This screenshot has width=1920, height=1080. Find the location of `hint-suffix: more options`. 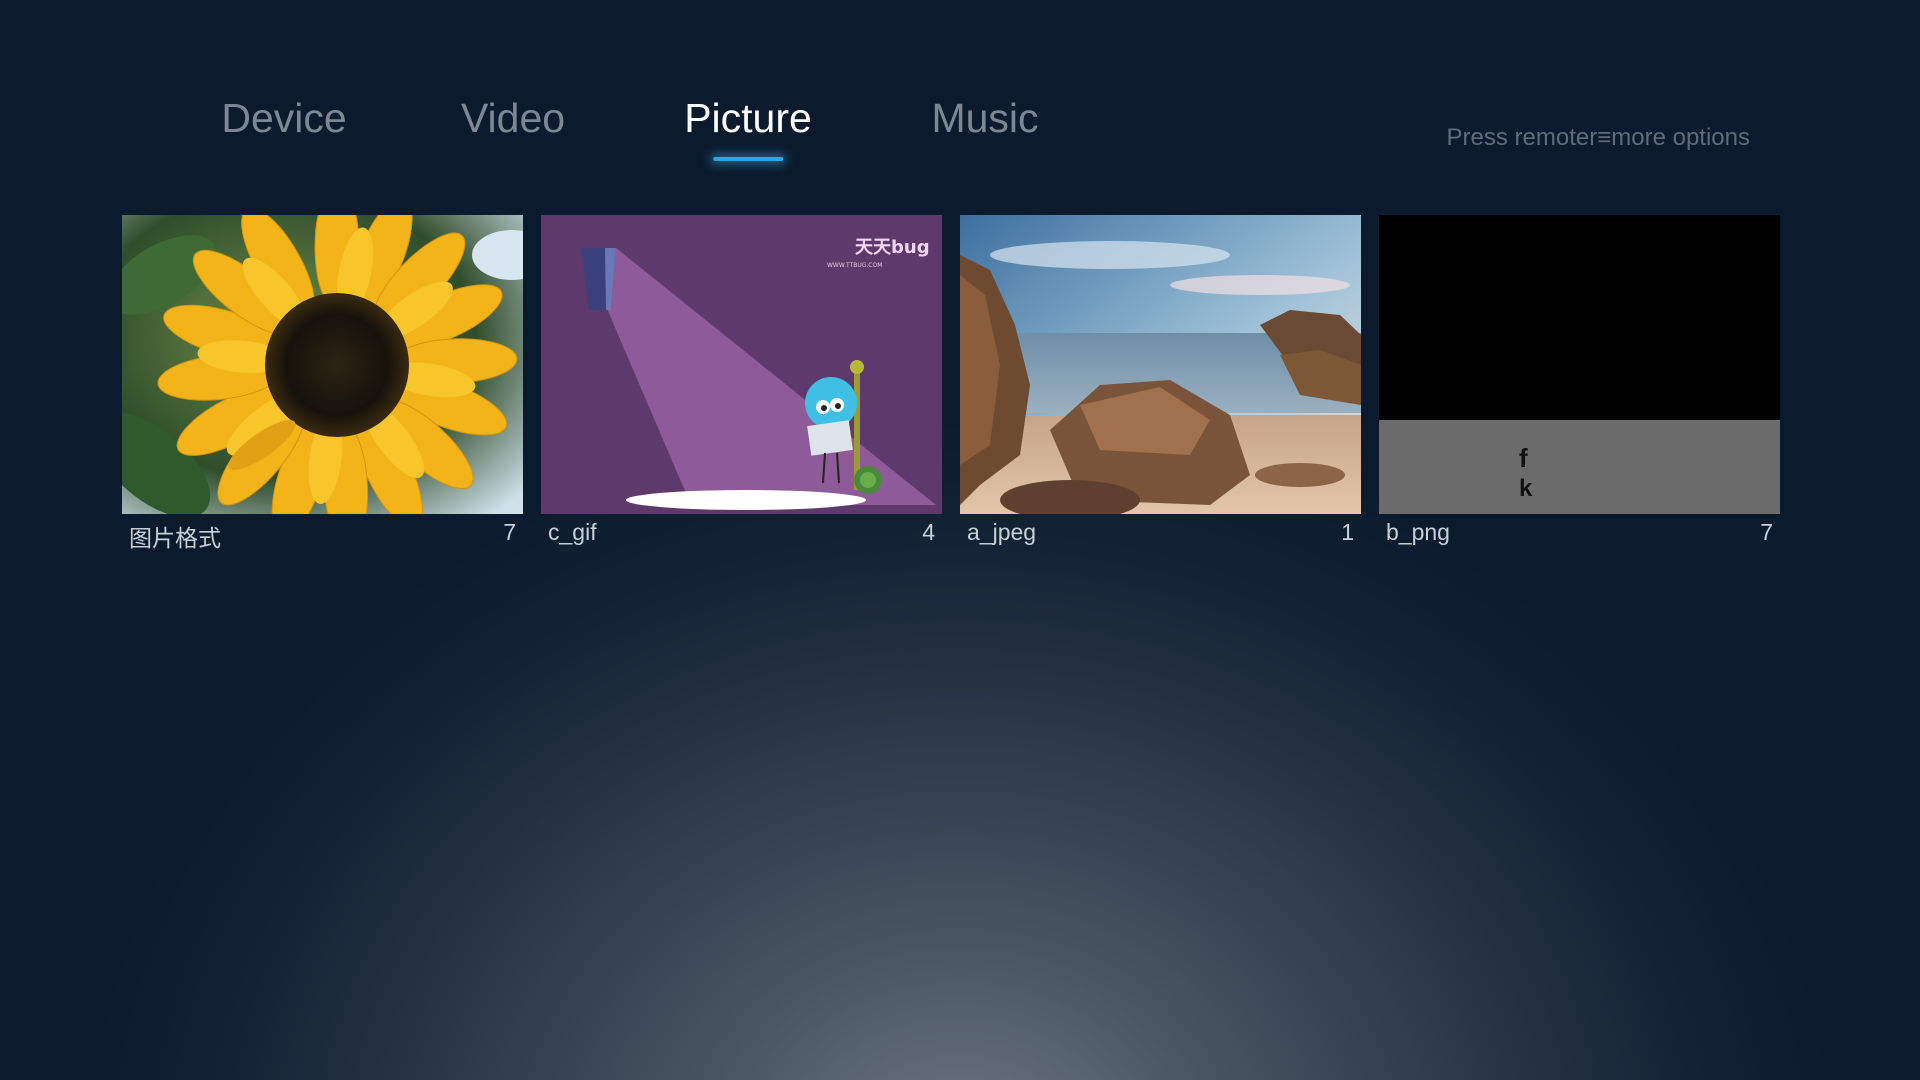

hint-suffix: more options is located at coordinates (1680, 137).